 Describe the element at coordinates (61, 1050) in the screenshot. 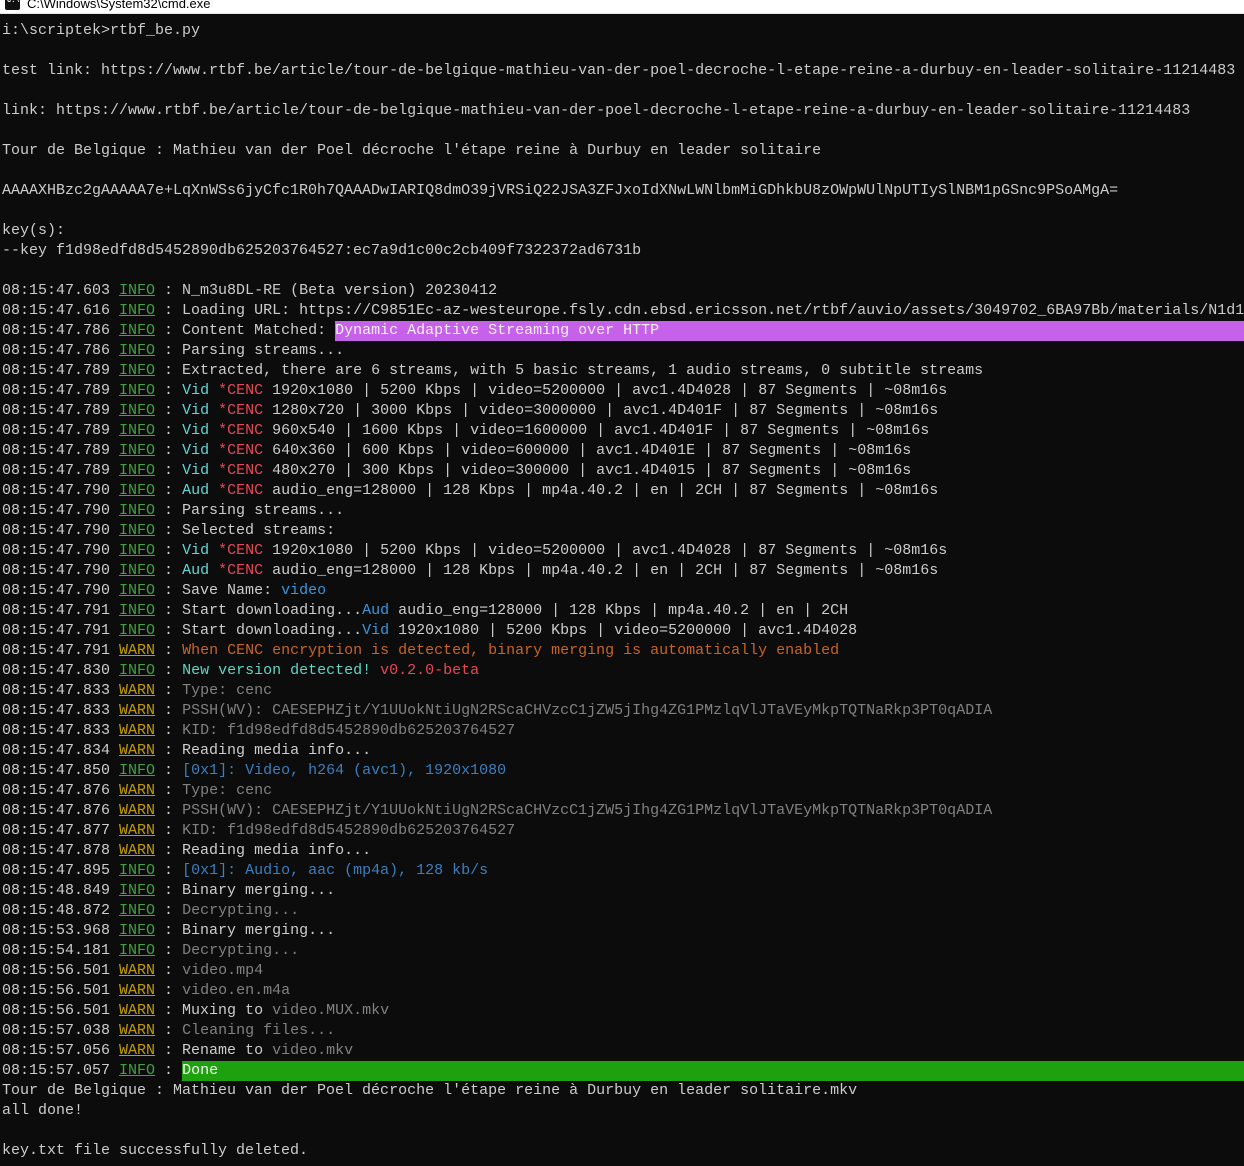

I see `log-text: 08:15:57.056` at that location.